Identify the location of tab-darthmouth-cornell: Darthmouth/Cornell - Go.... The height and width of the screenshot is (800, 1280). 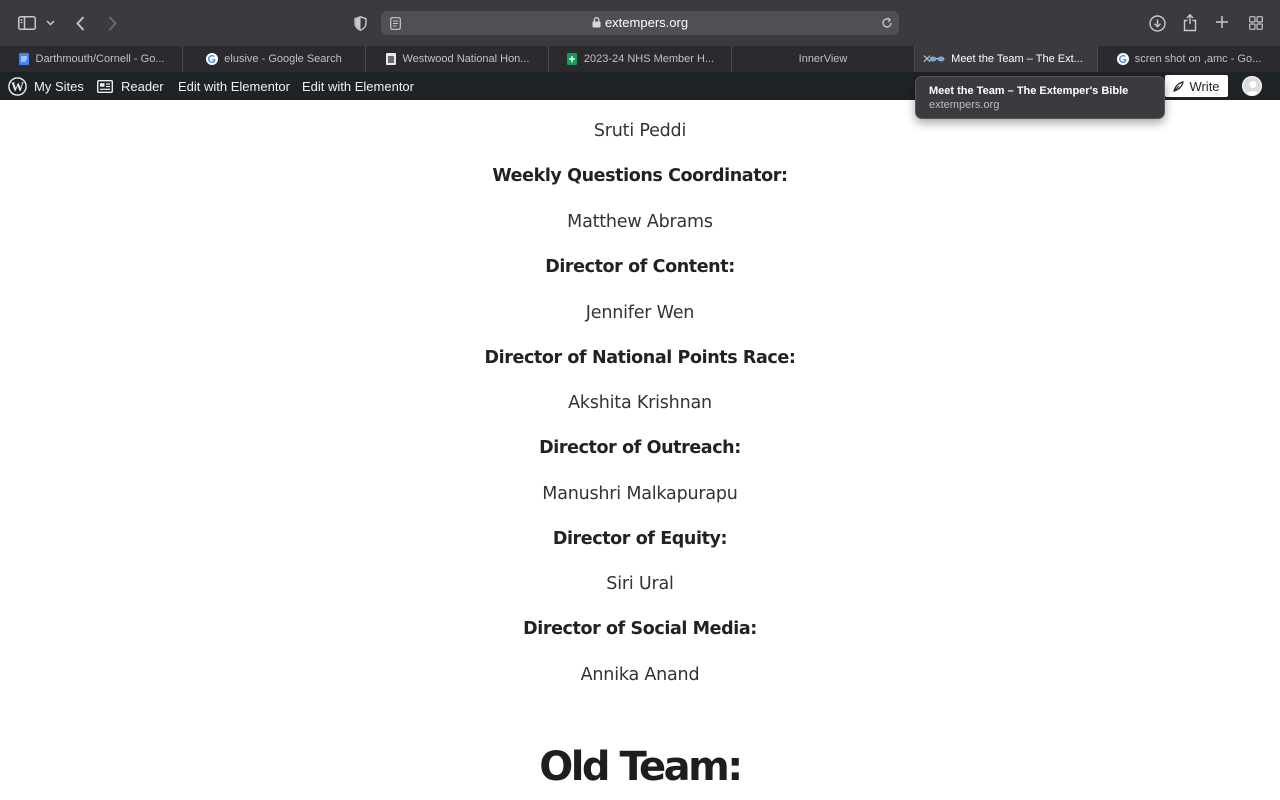
(91, 59).